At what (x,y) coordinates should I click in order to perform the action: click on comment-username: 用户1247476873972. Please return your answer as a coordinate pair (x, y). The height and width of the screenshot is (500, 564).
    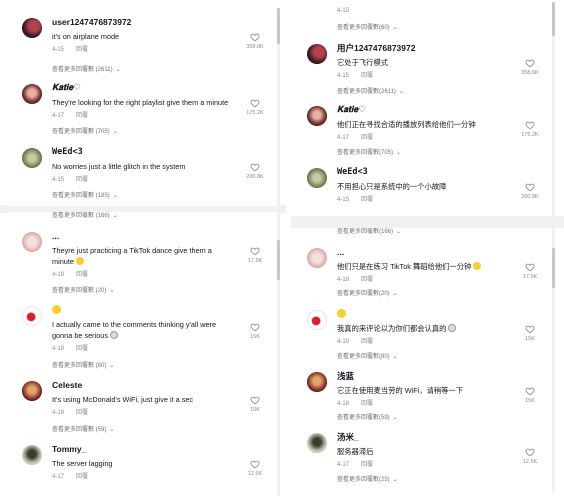
    Looking at the image, I should click on (423, 48).